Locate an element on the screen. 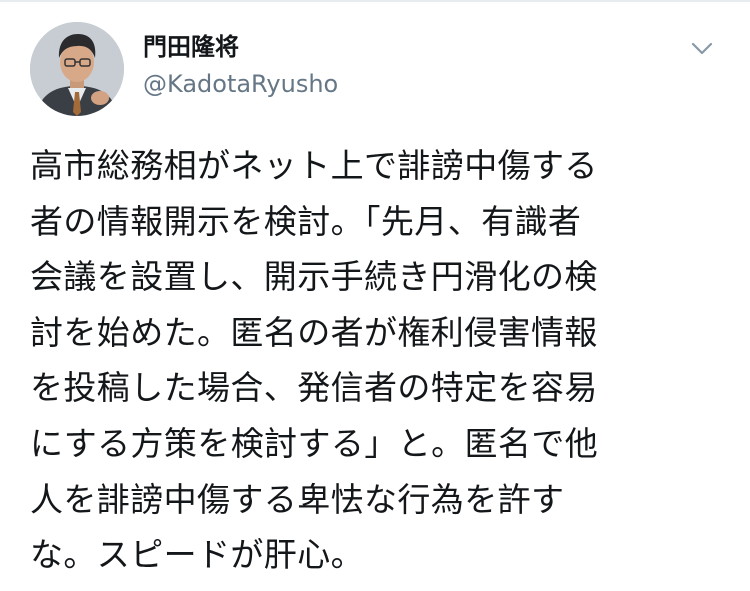  user-handle: @KadotaRyusho is located at coordinates (240, 84).